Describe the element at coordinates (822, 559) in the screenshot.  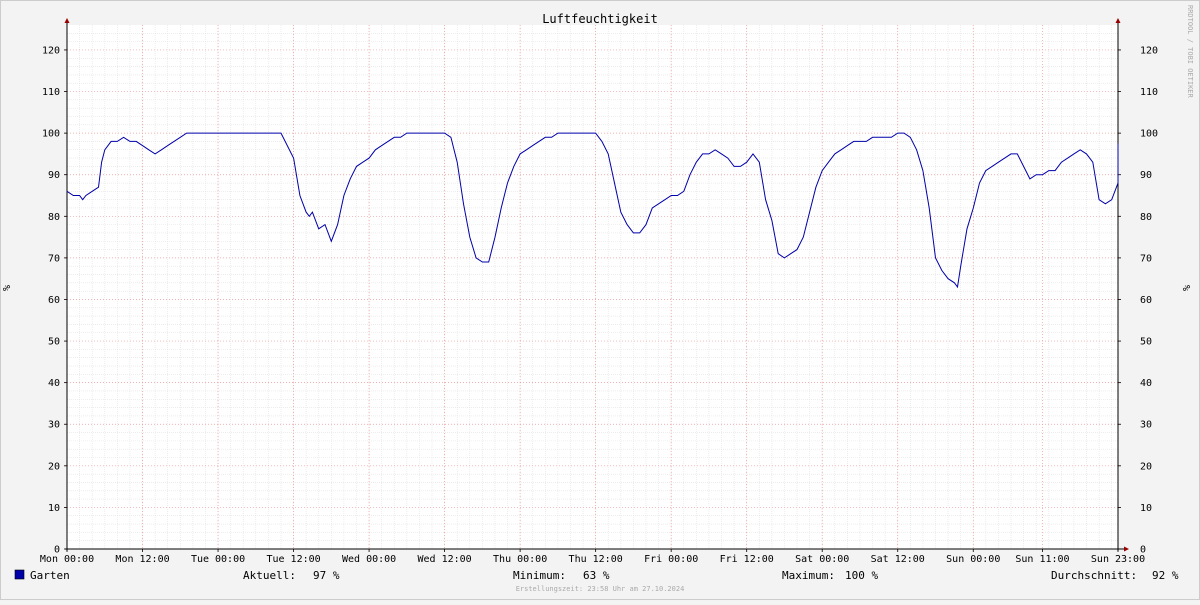
I see `x-tick-label: Sat 00:00` at that location.